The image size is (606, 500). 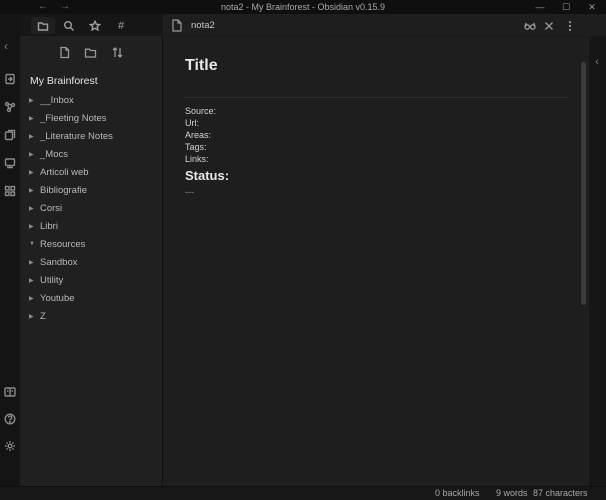 I want to click on search-icon, so click(x=69, y=25).